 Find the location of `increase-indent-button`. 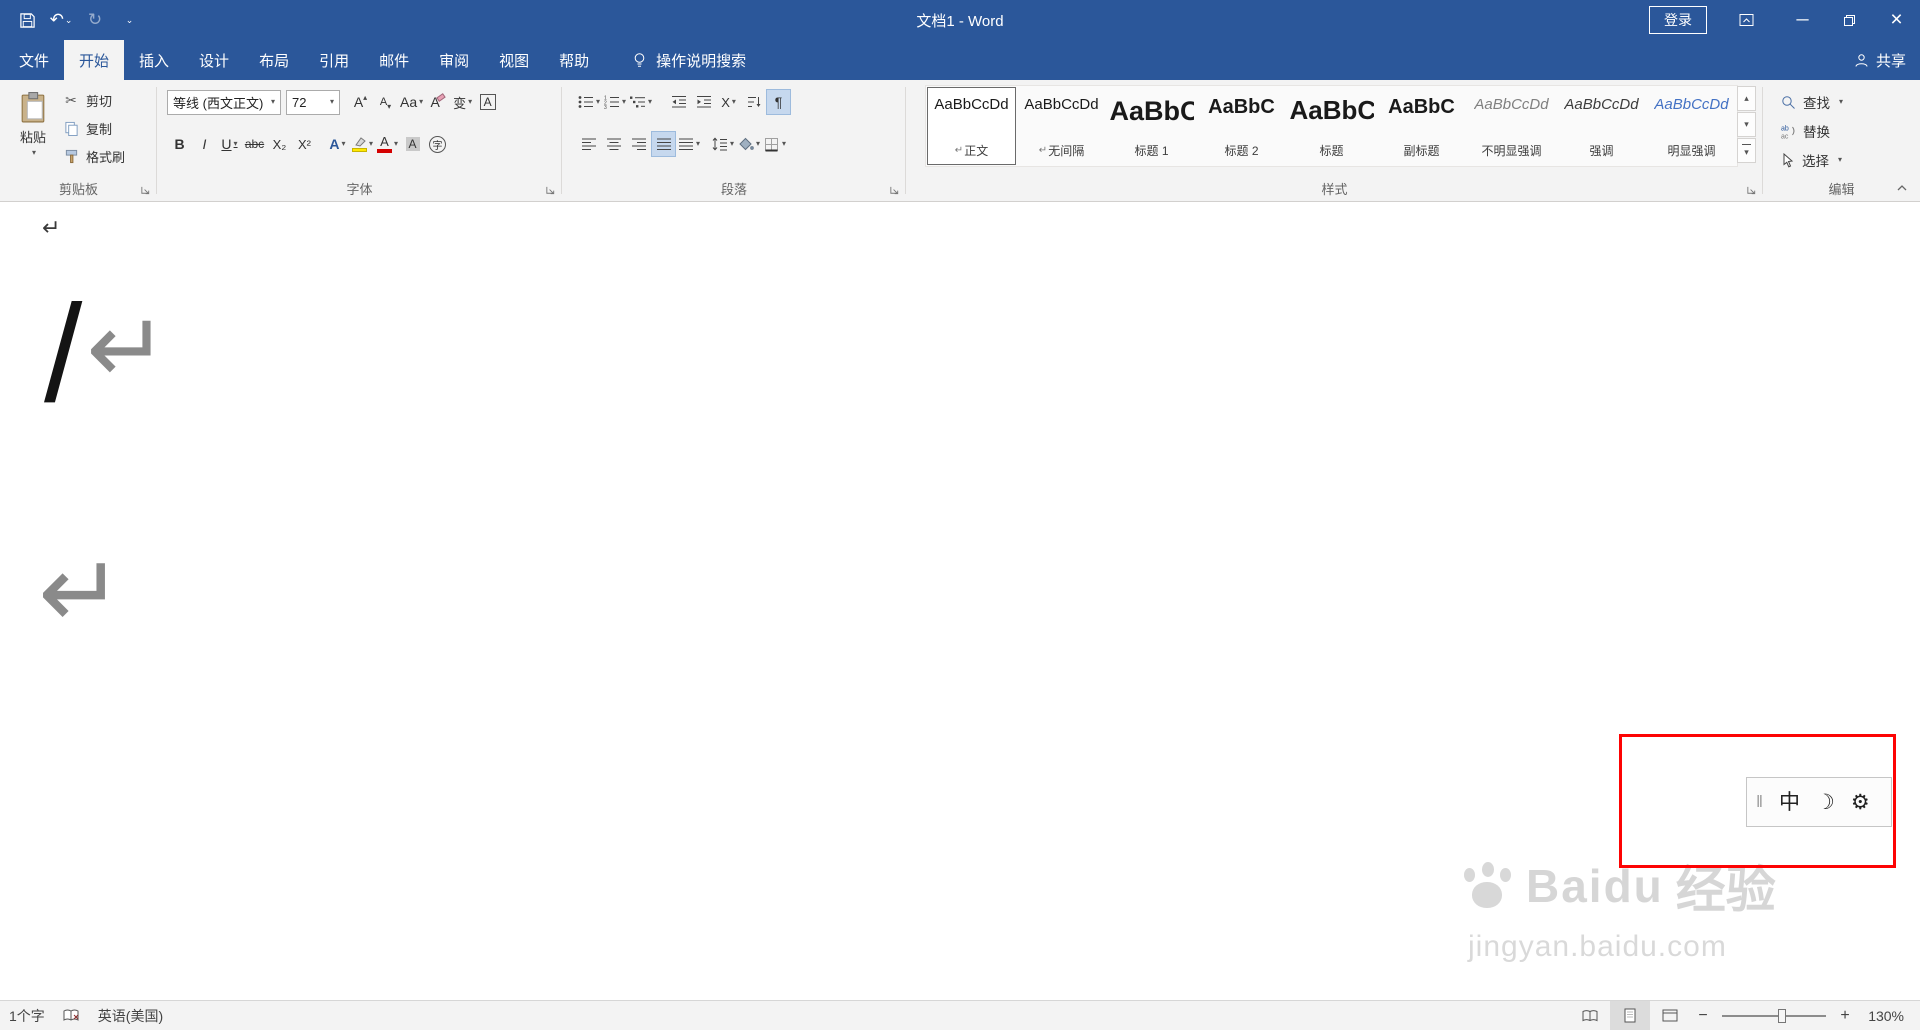

increase-indent-button is located at coordinates (703, 102).